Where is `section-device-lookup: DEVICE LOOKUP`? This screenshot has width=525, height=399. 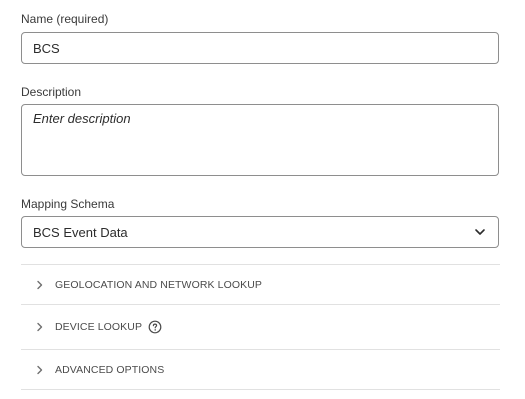
section-device-lookup: DEVICE LOOKUP is located at coordinates (260, 327).